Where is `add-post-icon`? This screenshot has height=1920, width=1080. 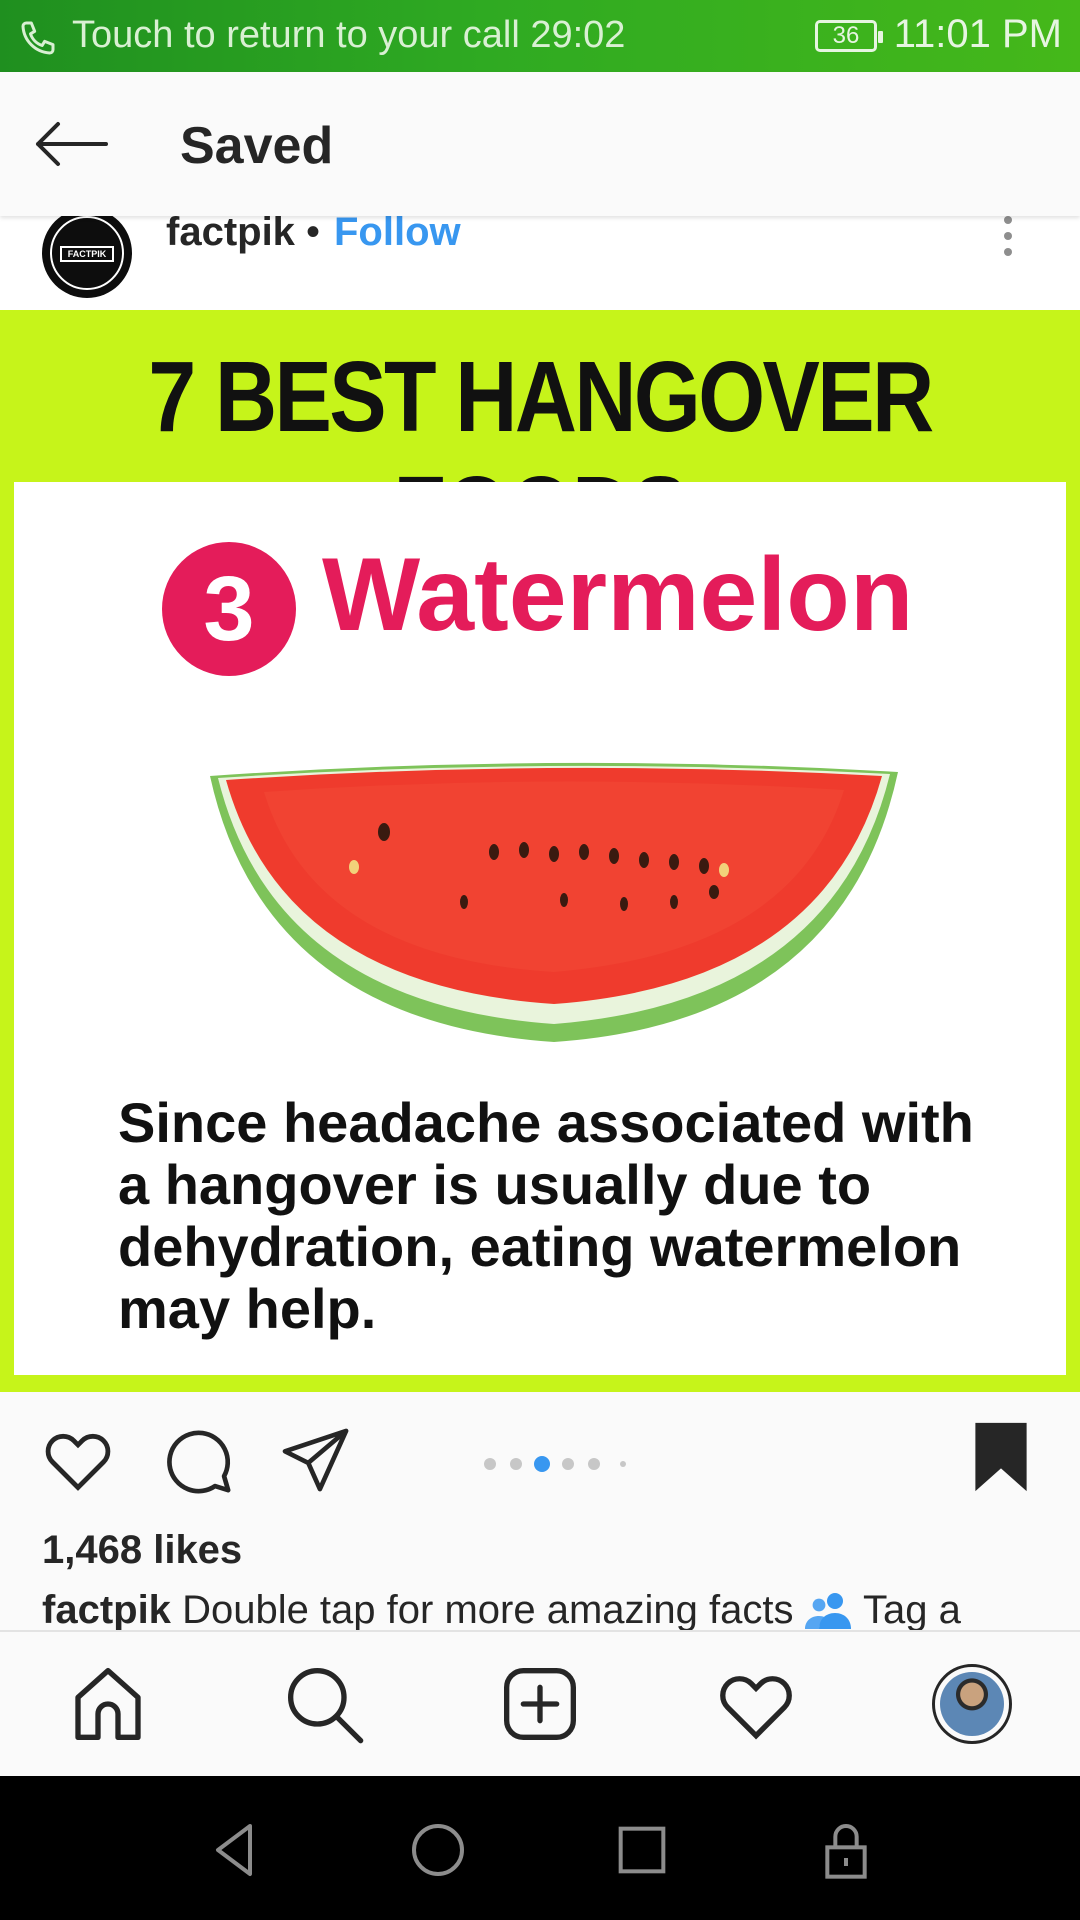 add-post-icon is located at coordinates (540, 1704).